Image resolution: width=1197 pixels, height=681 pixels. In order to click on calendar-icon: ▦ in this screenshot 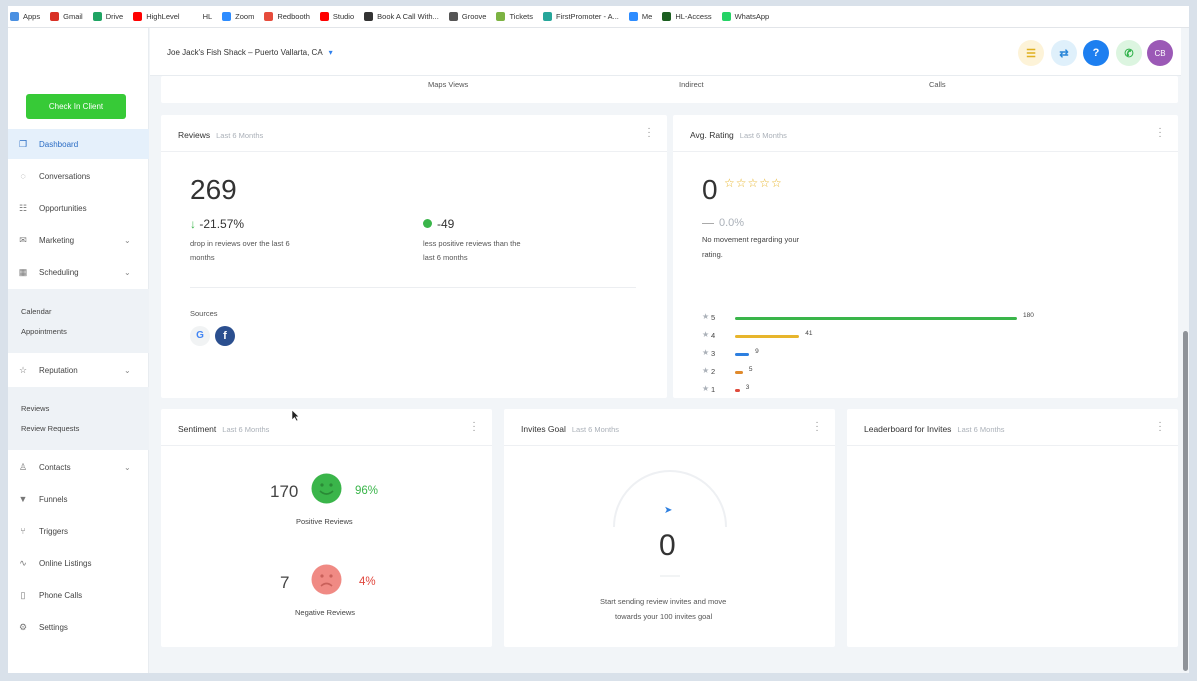, I will do `click(23, 272)`.